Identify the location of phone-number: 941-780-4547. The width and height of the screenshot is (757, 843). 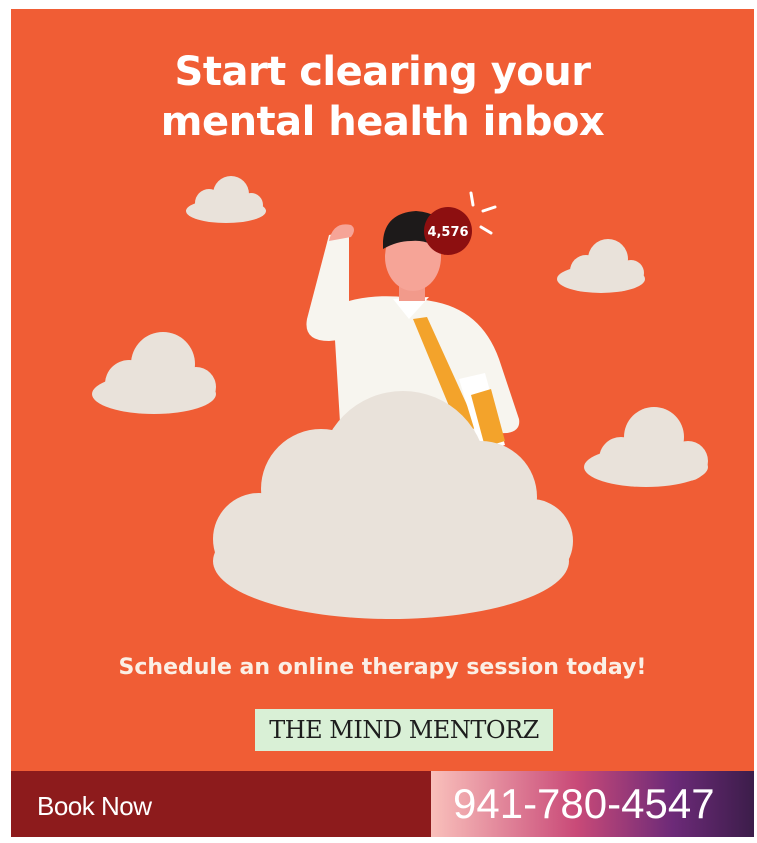
(584, 804).